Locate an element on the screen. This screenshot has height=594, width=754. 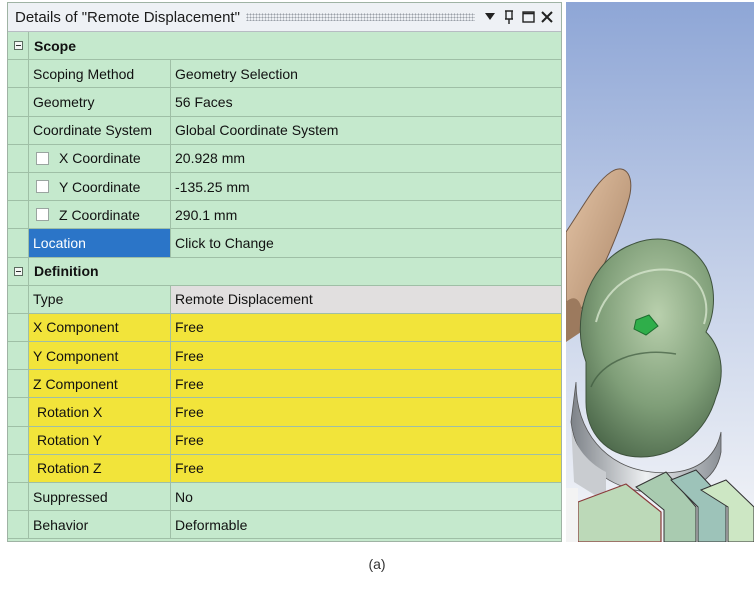
row-rotation-y: Rotation Y Free is located at coordinates (284, 440).